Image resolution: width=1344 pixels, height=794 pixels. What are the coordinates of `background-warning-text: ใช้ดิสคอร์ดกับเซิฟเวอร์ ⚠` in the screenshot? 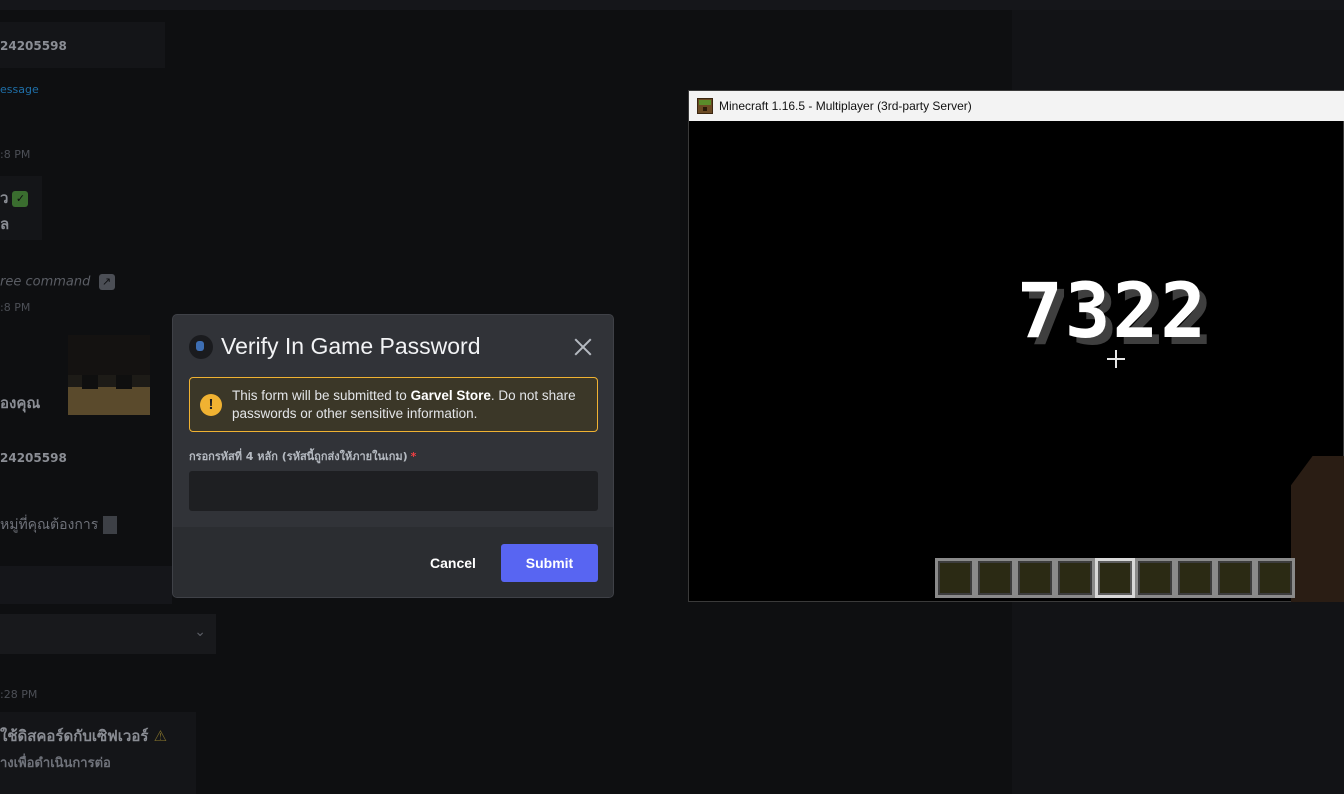 It's located at (84, 736).